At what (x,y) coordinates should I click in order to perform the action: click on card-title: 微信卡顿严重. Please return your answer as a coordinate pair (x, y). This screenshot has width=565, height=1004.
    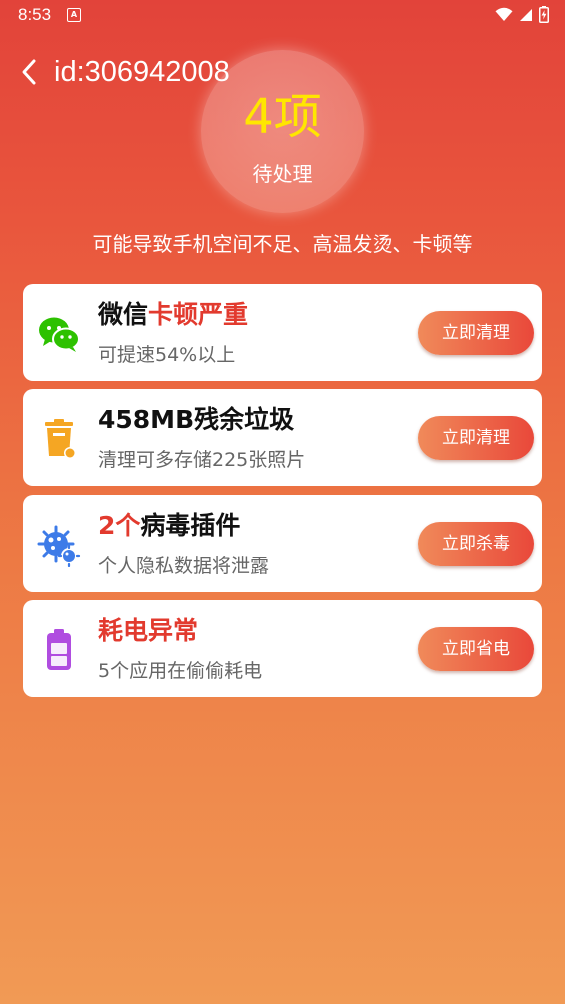
    Looking at the image, I should click on (173, 315).